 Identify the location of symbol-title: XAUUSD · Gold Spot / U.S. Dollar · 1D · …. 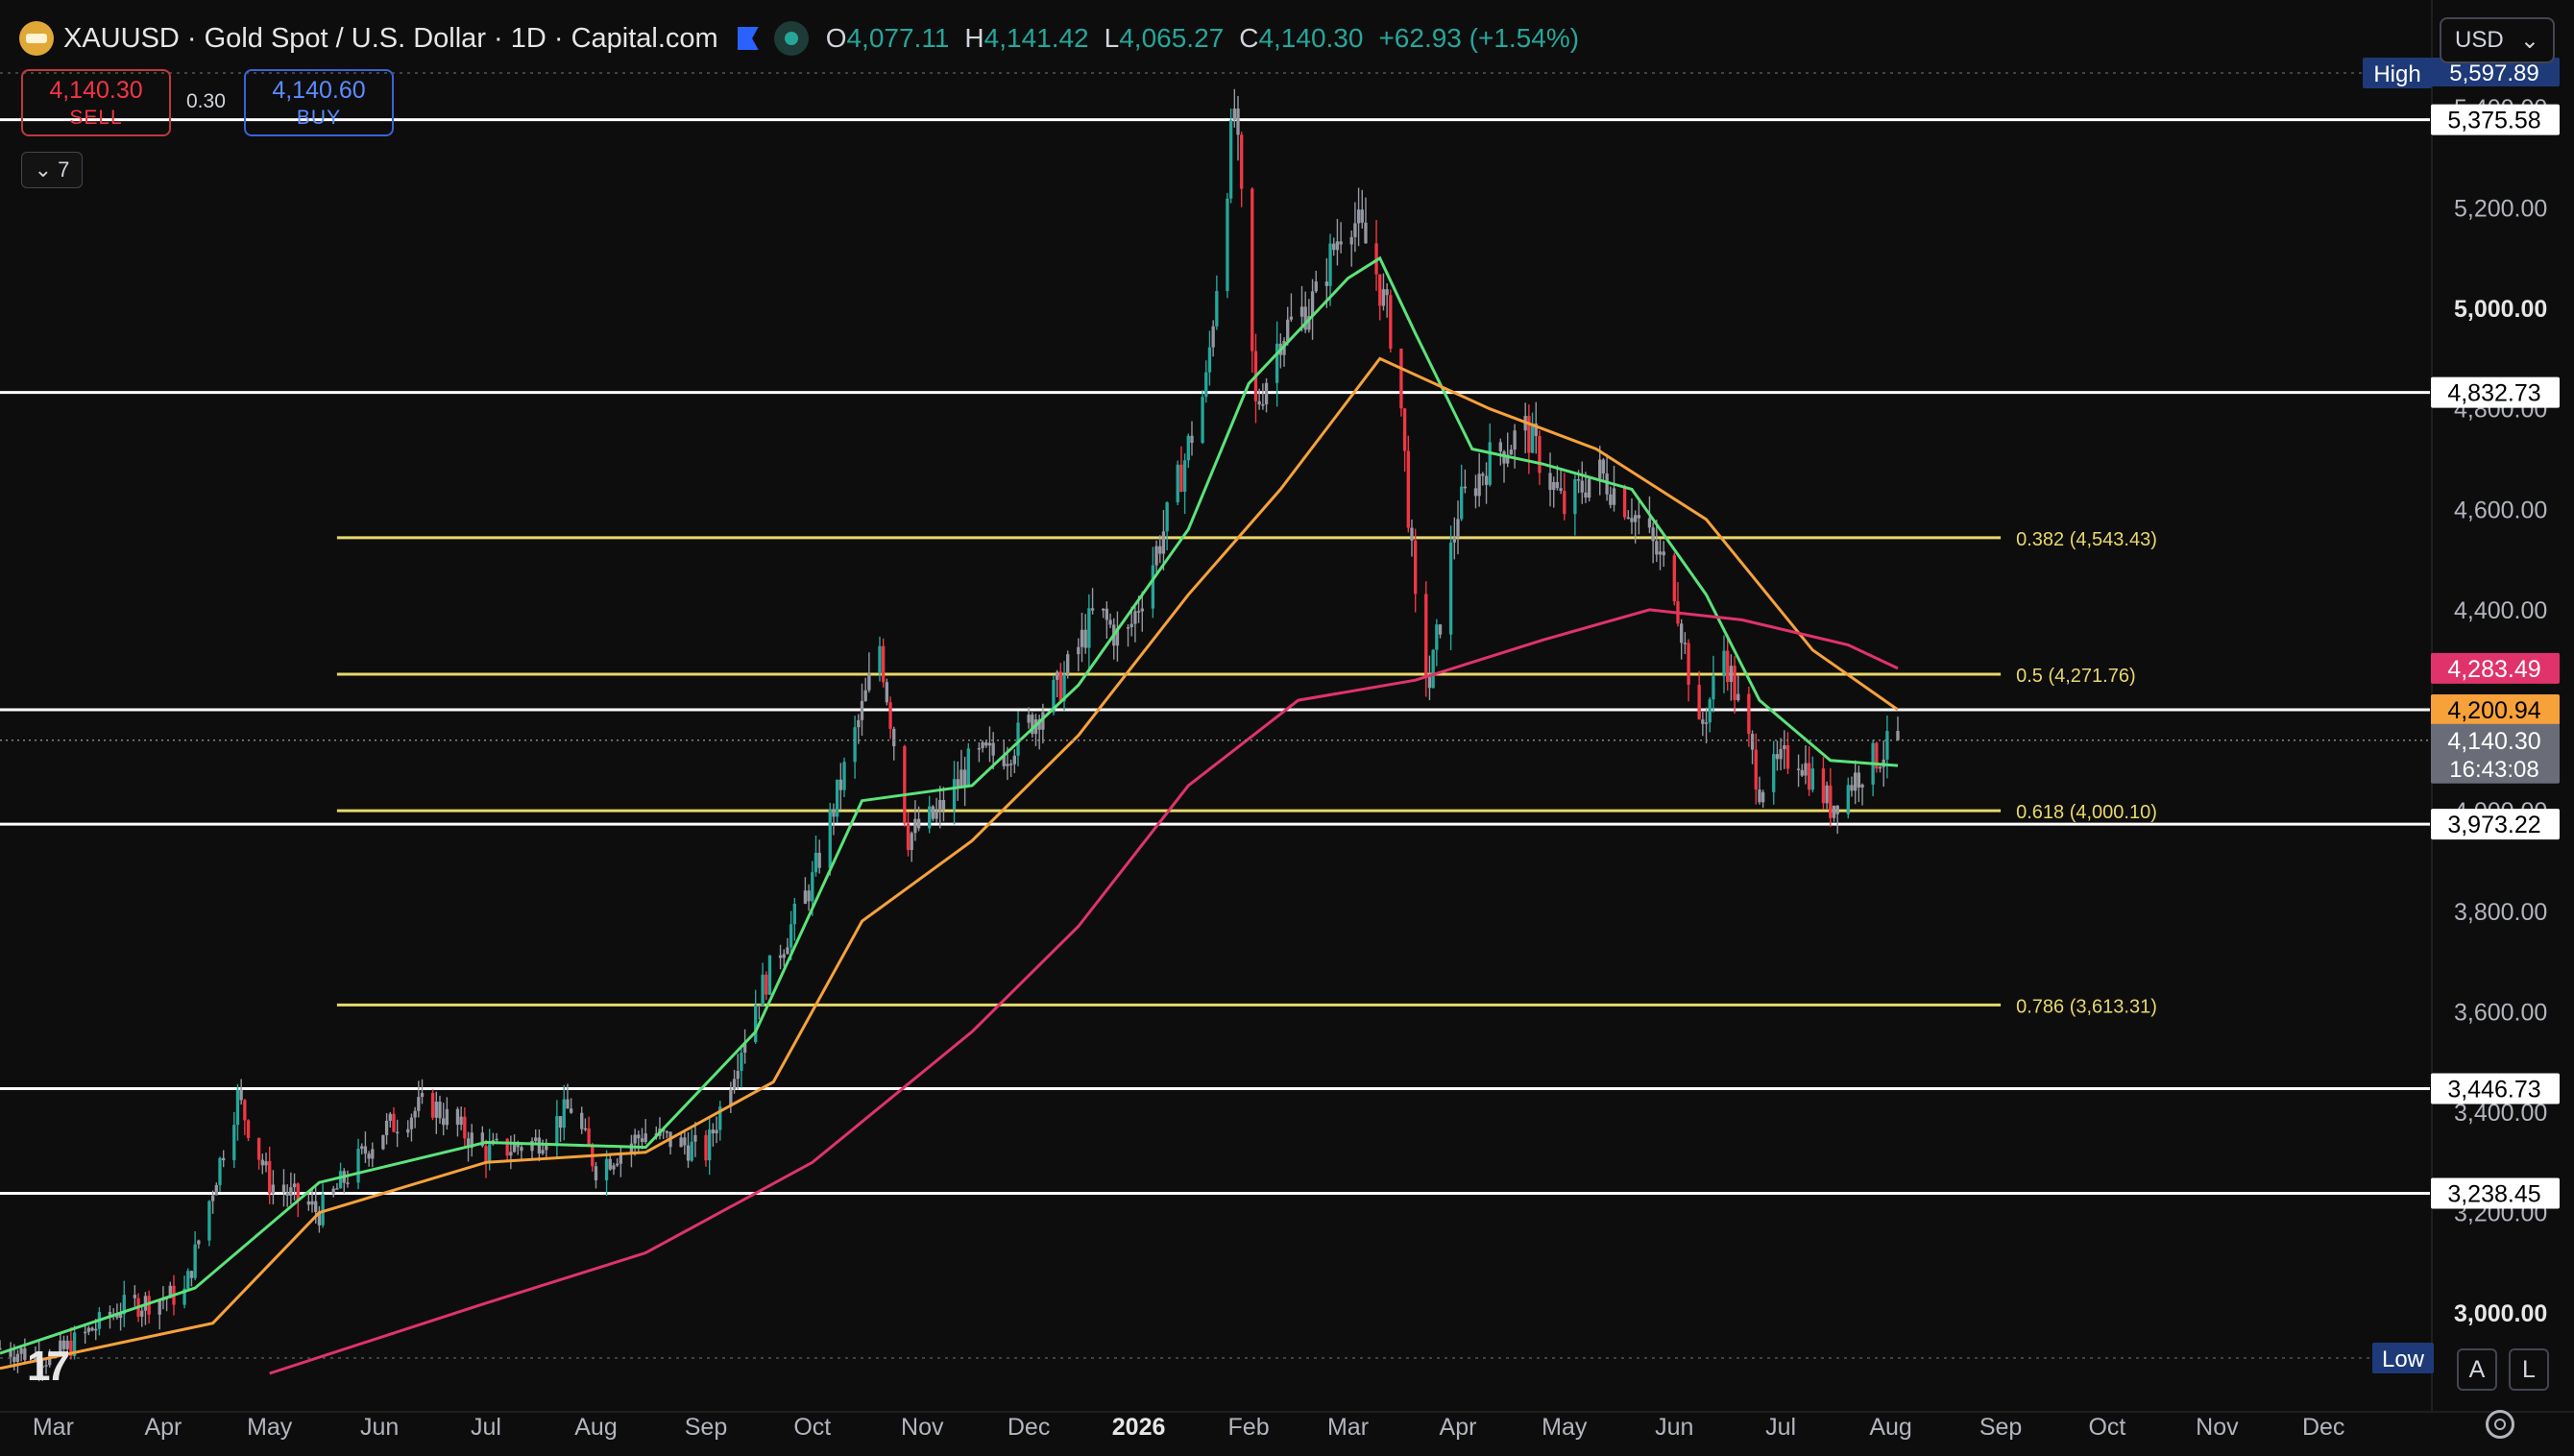
(390, 39).